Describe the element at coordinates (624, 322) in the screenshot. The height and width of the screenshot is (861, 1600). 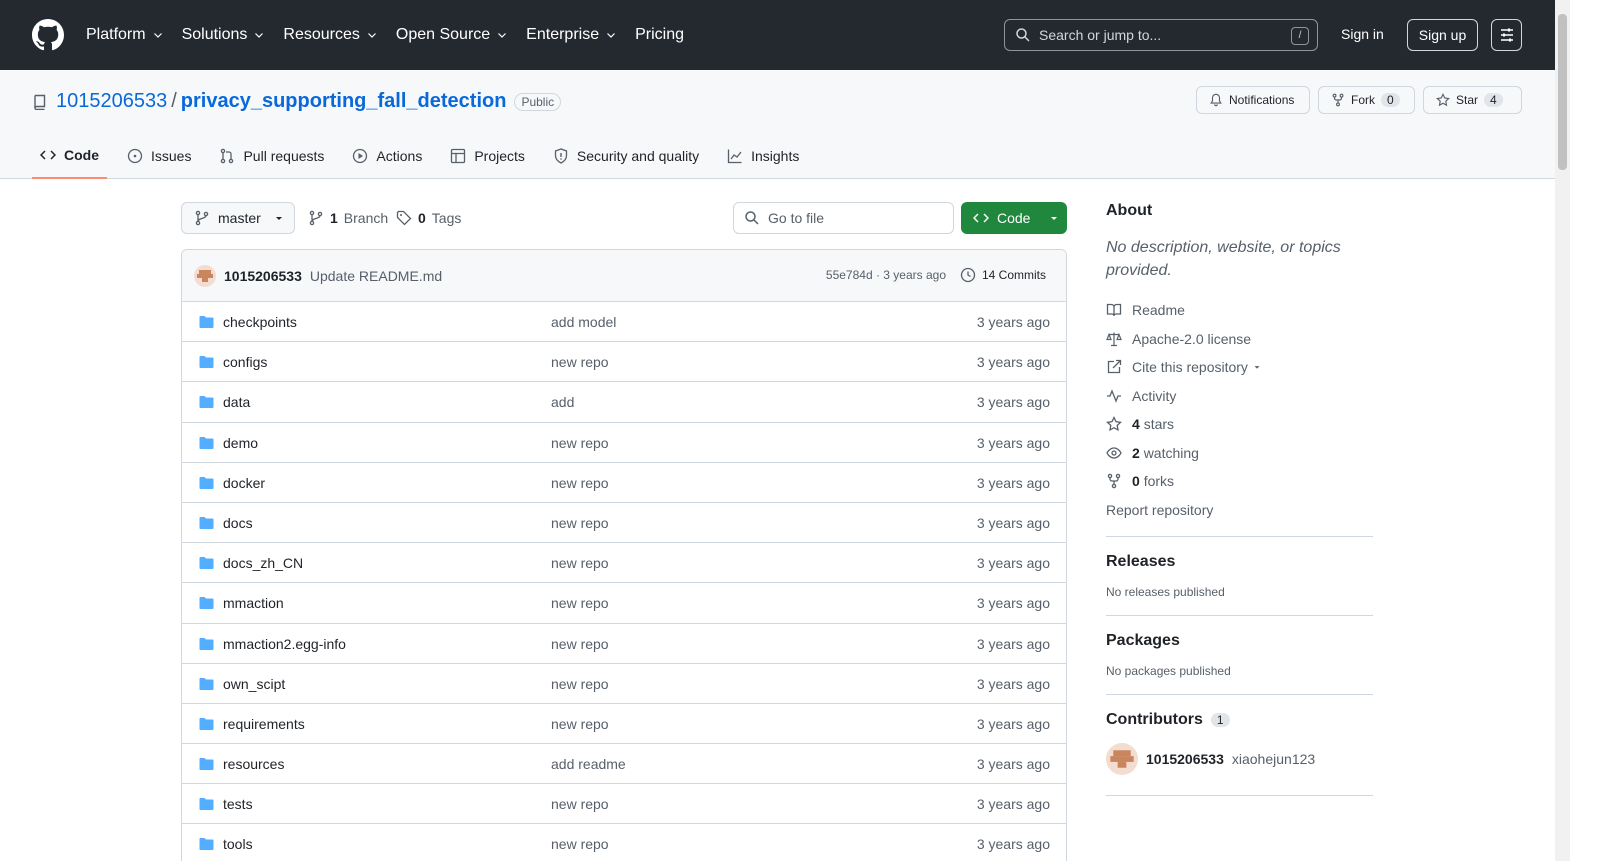
I see `file-row: checkpoints add model 3 years ago` at that location.